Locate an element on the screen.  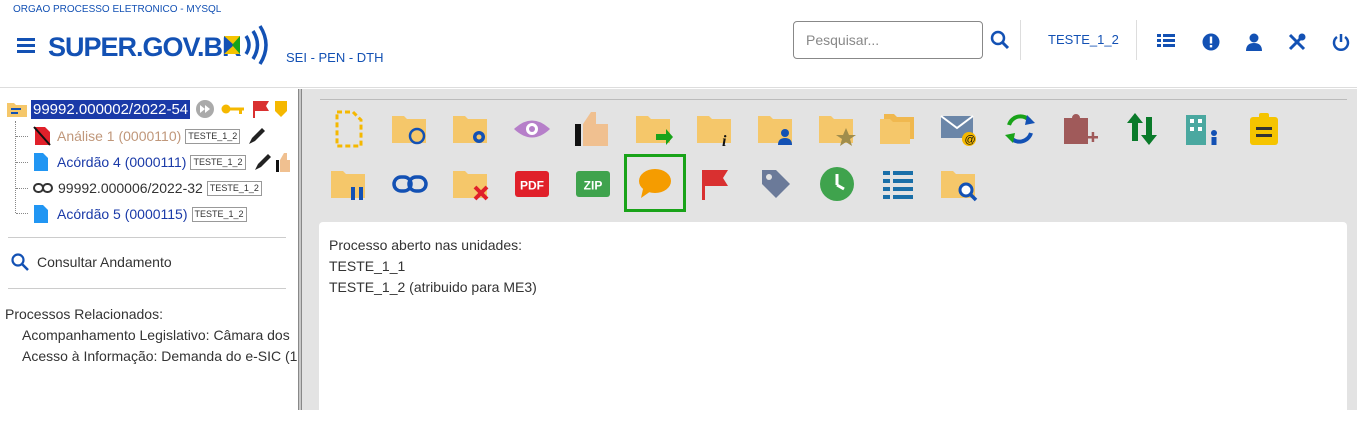
process-number: 99992.000002/2022-54 is located at coordinates (111, 109).